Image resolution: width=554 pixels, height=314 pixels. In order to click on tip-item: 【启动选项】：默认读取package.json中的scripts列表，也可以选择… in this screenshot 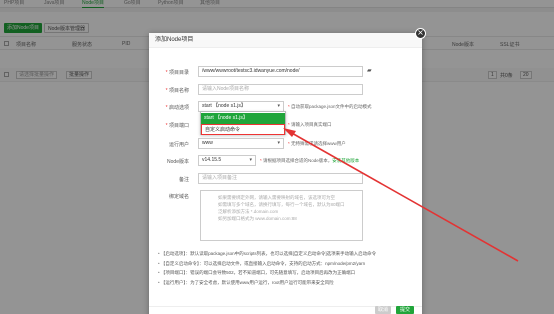, I will do `click(288, 254)`.